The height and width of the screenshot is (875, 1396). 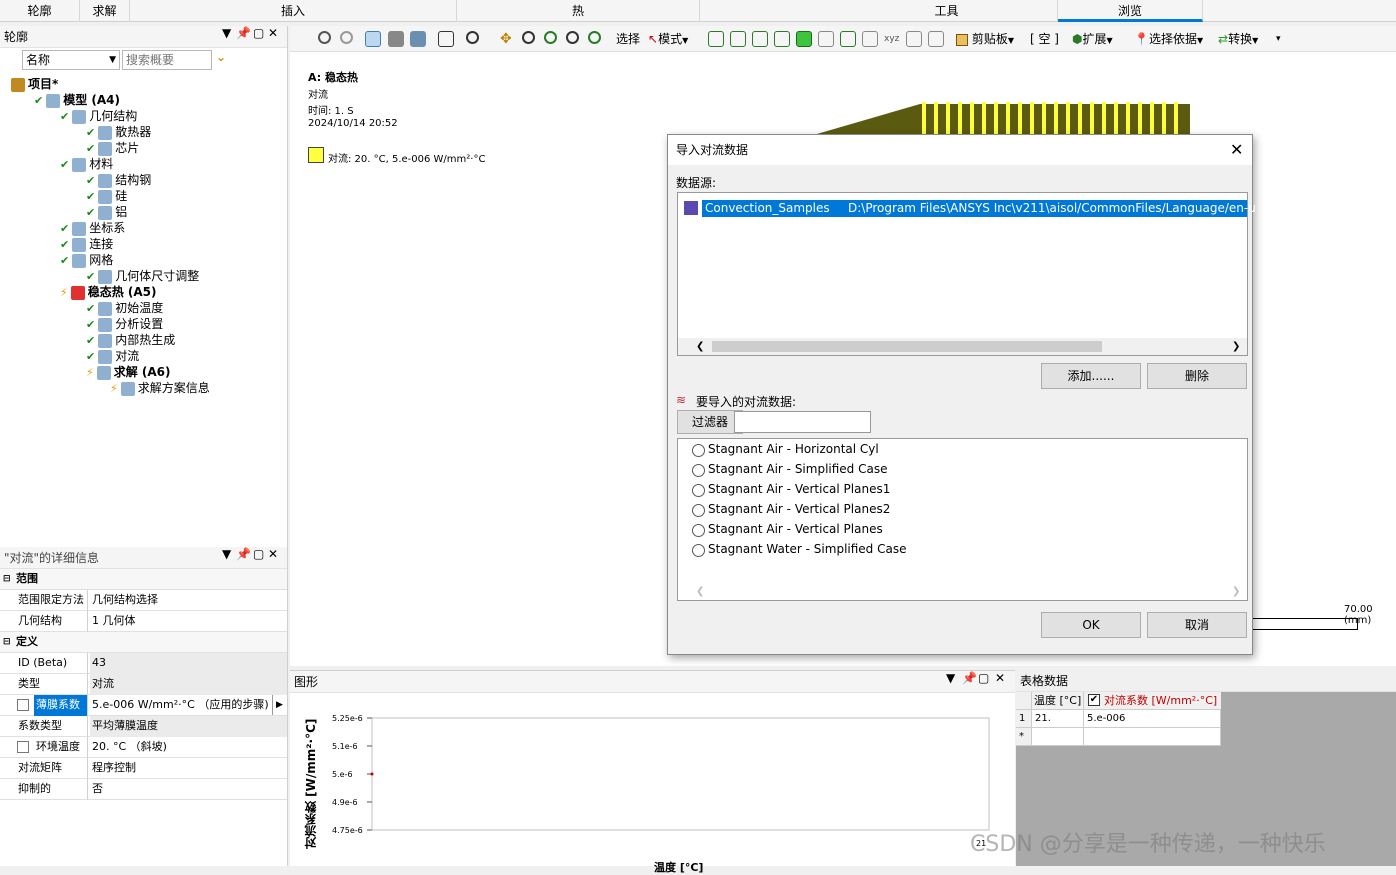 What do you see at coordinates (1236, 149) in the screenshot?
I see `dialog-close-icon: ✕` at bounding box center [1236, 149].